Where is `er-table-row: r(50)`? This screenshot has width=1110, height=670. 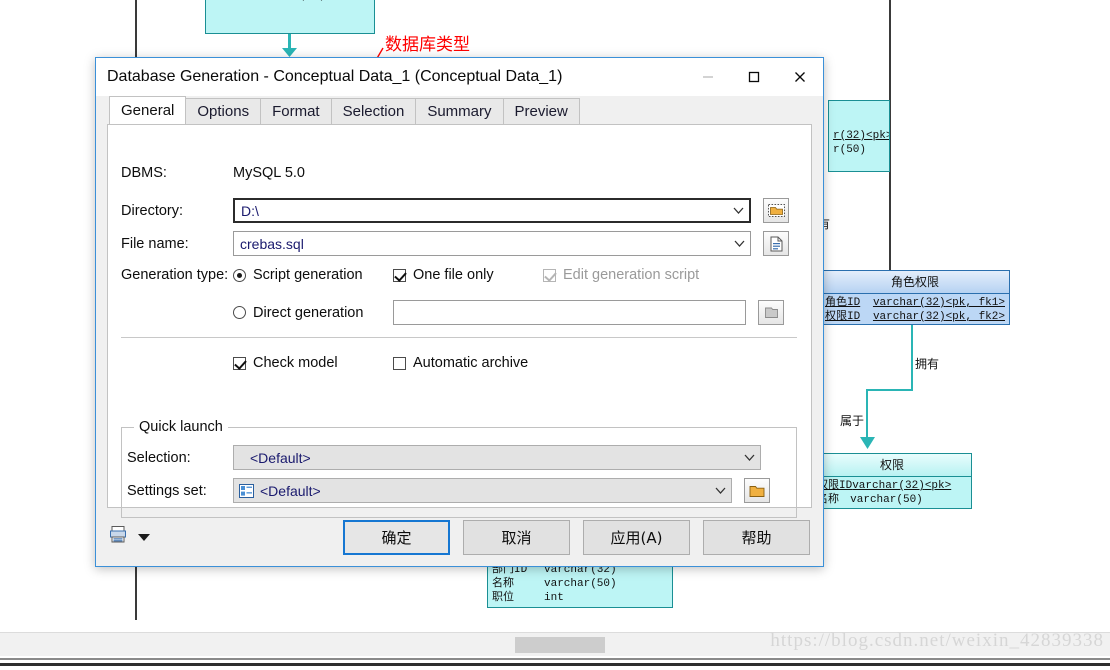 er-table-row: r(50) is located at coordinates (859, 150).